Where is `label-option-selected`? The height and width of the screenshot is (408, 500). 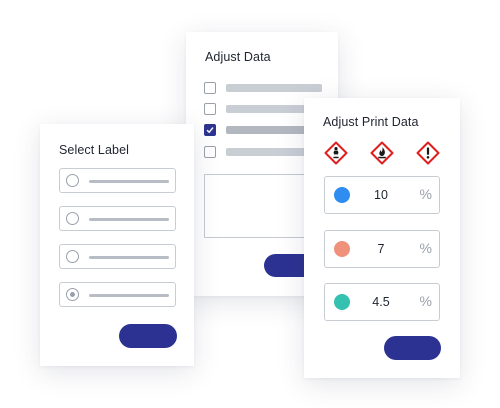
label-option-selected is located at coordinates (117, 294).